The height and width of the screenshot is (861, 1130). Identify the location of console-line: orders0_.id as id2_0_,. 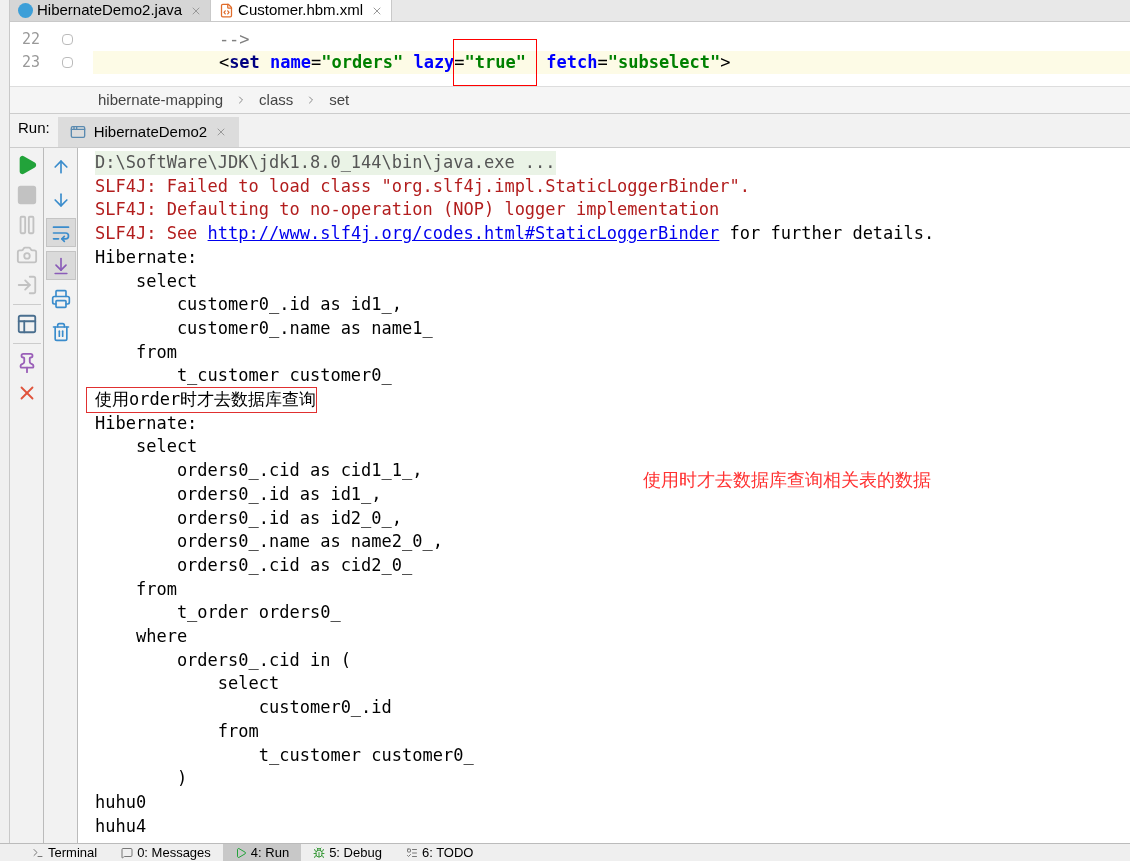
(289, 518).